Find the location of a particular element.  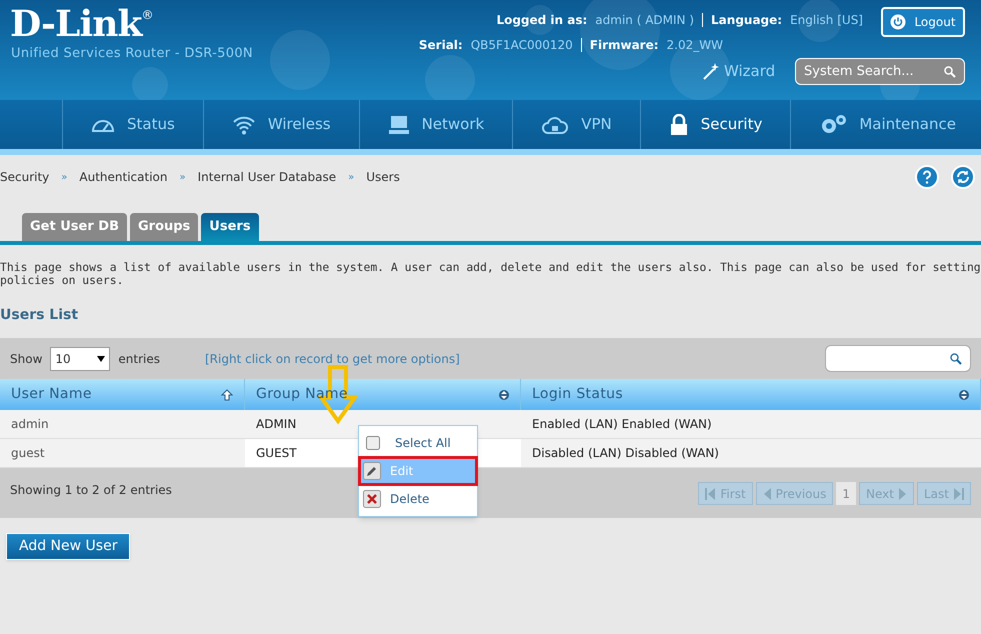

table-cell-text: guest is located at coordinates (28, 453).